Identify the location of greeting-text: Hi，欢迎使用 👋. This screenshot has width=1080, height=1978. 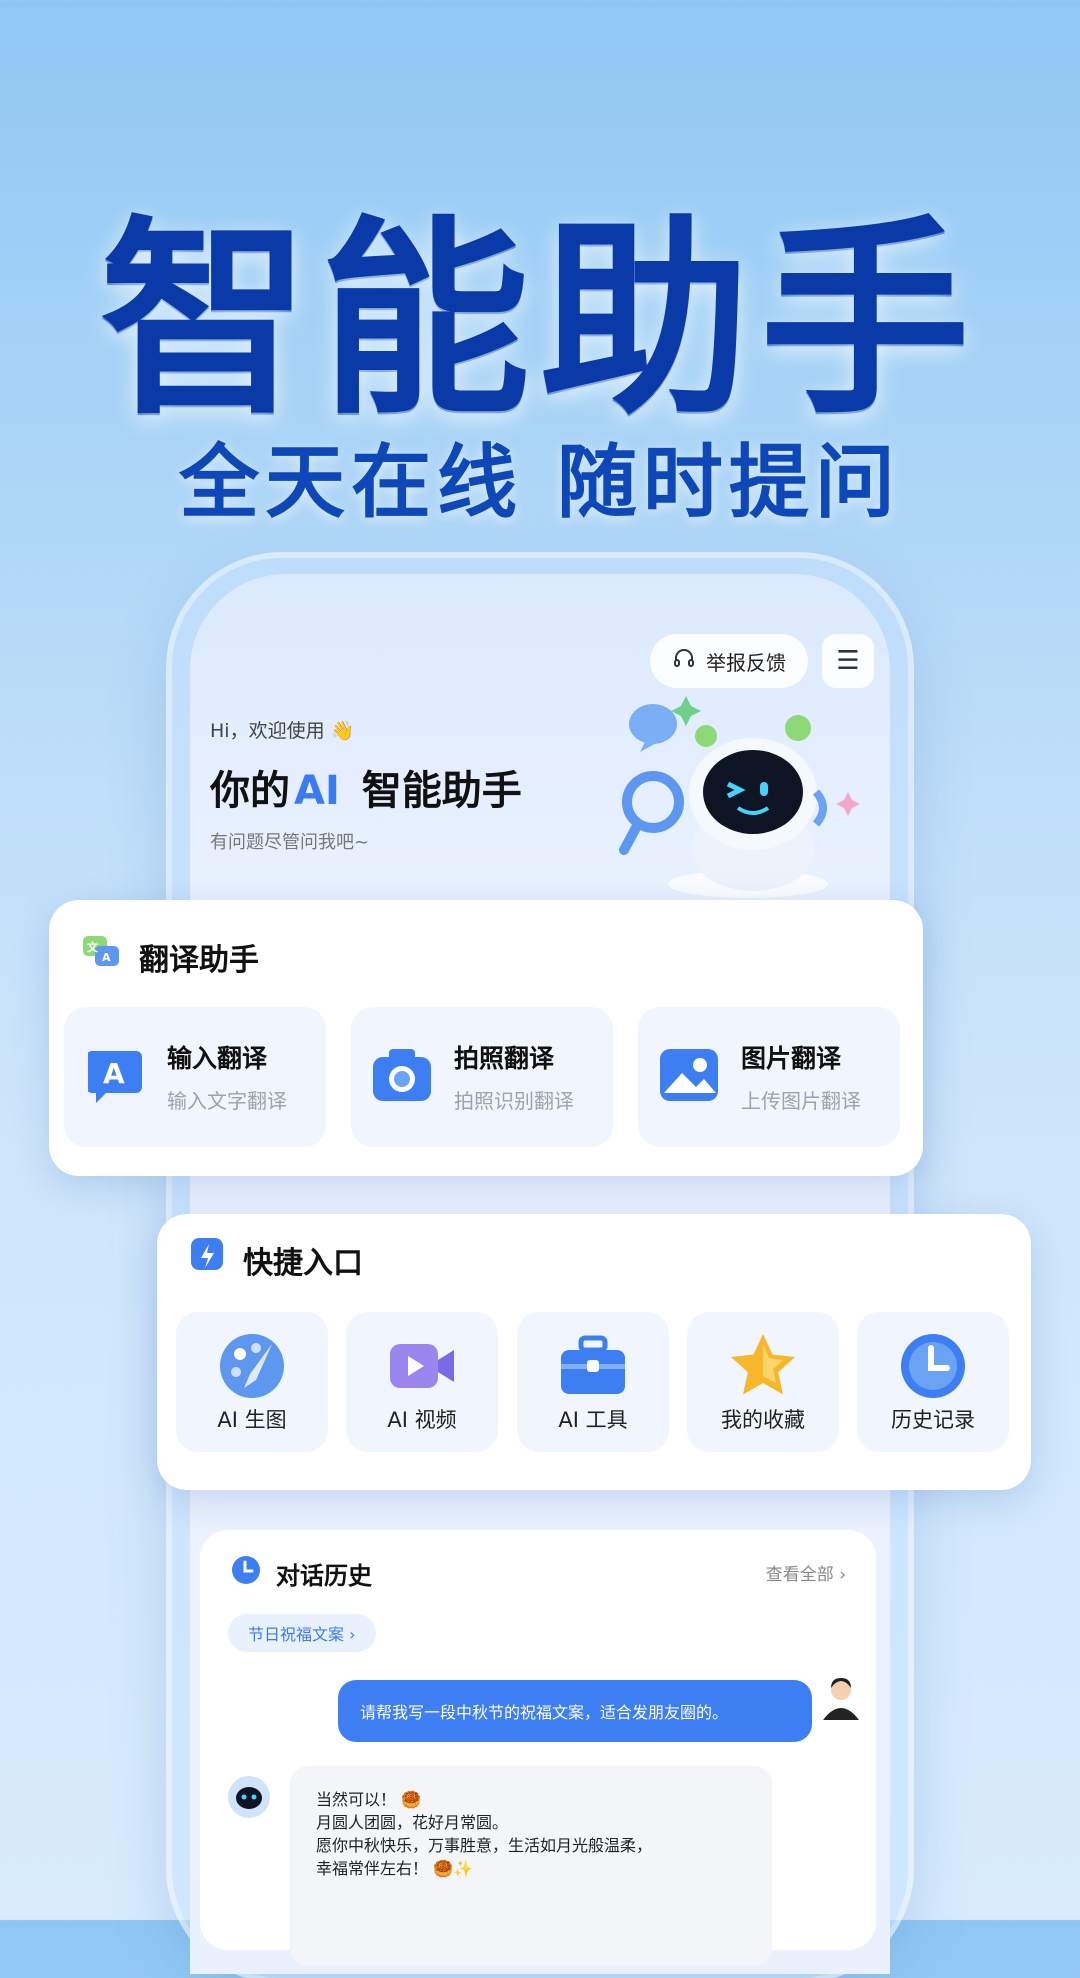
(282, 731).